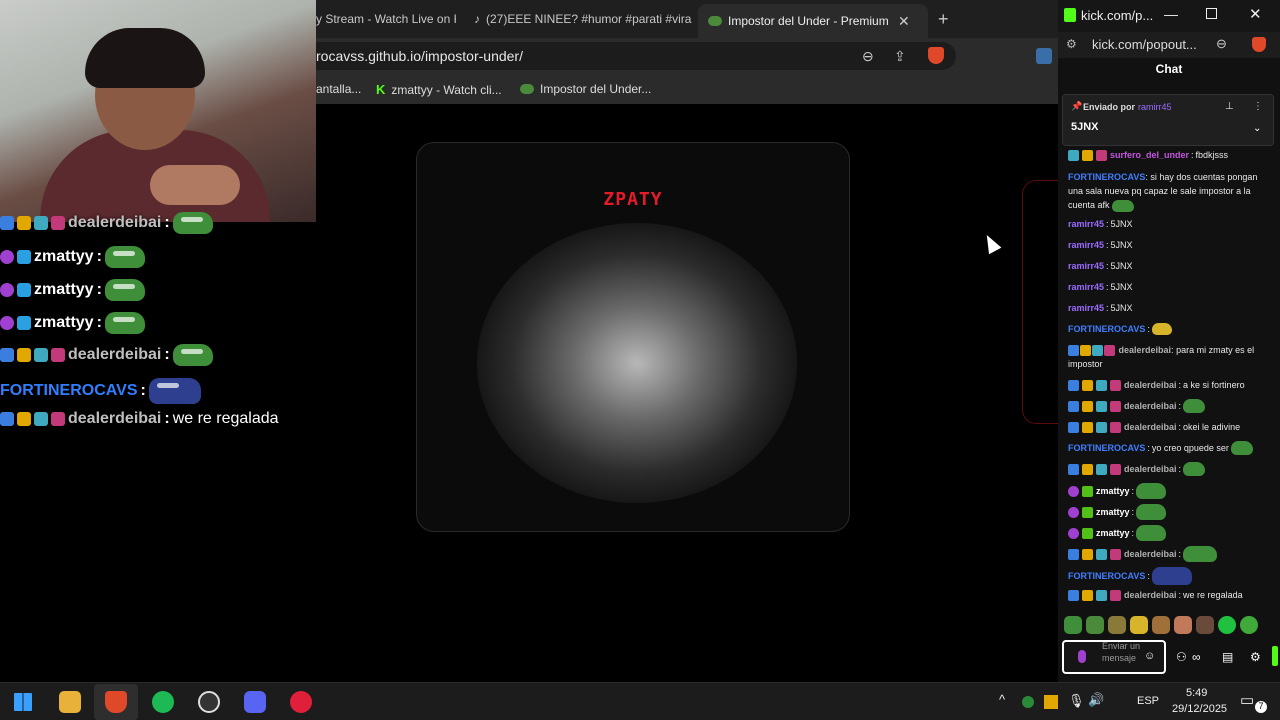 This screenshot has height=720, width=1280. What do you see at coordinates (1181, 657) in the screenshot?
I see `users-icon: ⚇` at bounding box center [1181, 657].